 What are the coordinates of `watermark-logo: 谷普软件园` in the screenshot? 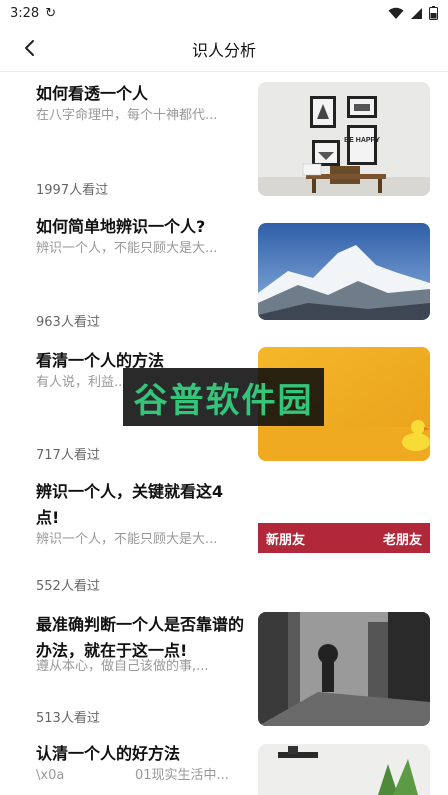 It's located at (223, 397).